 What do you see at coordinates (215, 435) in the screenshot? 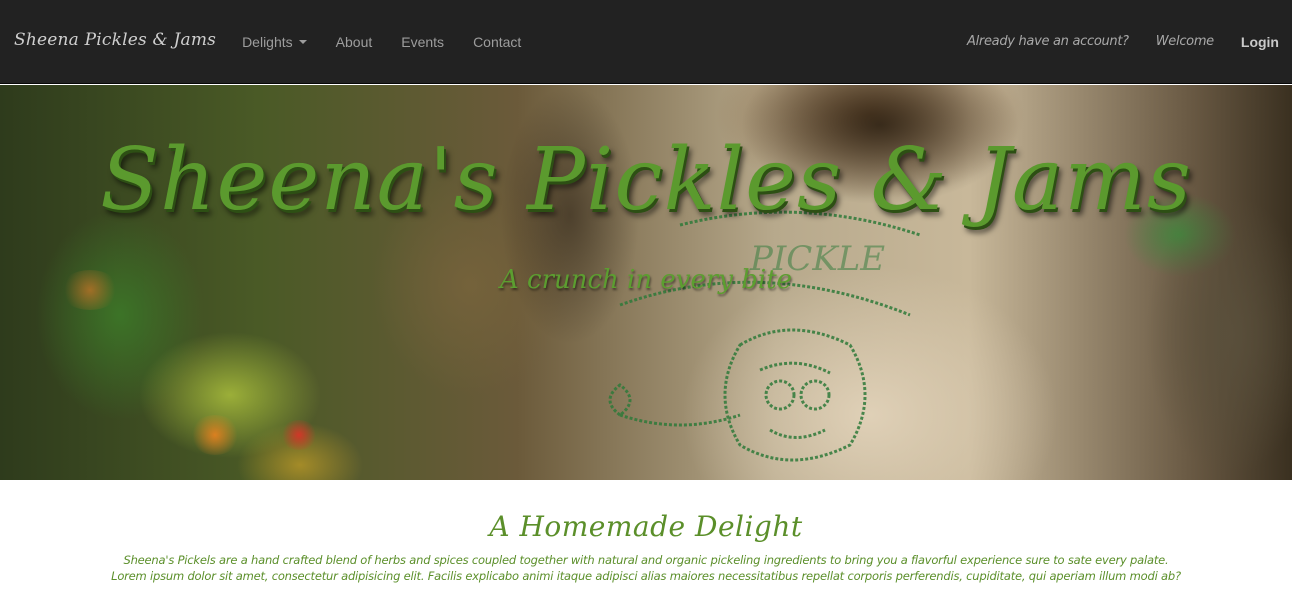
I see `hero-bokeh-orange` at bounding box center [215, 435].